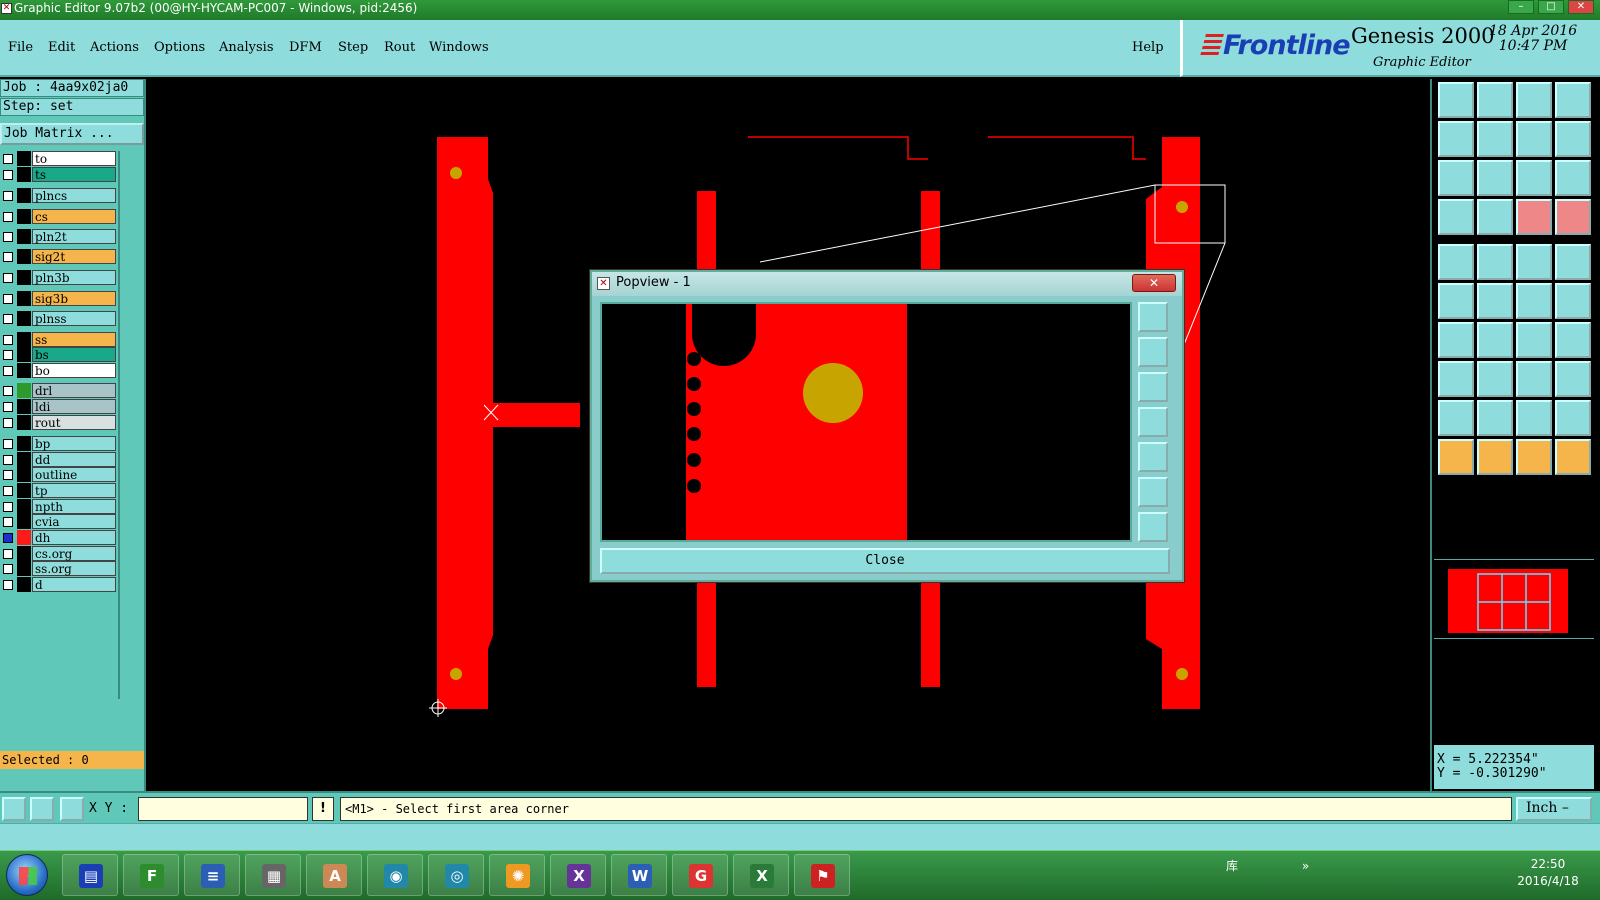 The width and height of the screenshot is (1600, 900). Describe the element at coordinates (74, 158) in the screenshot. I see `layer-name: to` at that location.